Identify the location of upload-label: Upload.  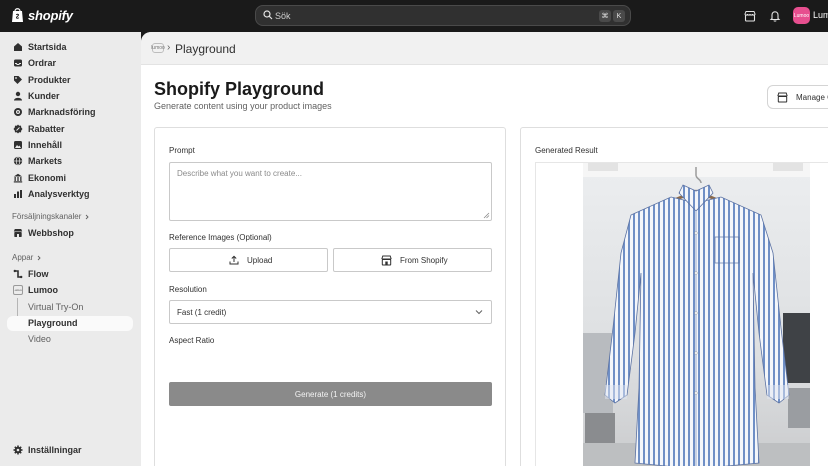
(260, 260).